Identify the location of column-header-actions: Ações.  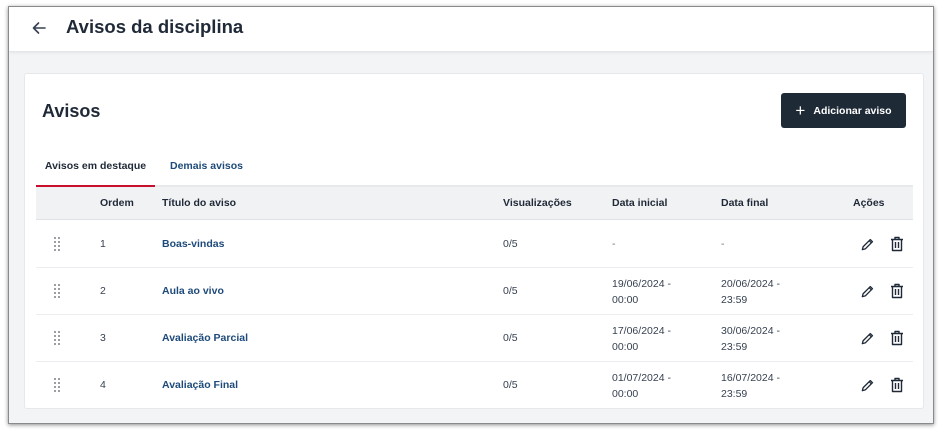
(869, 203).